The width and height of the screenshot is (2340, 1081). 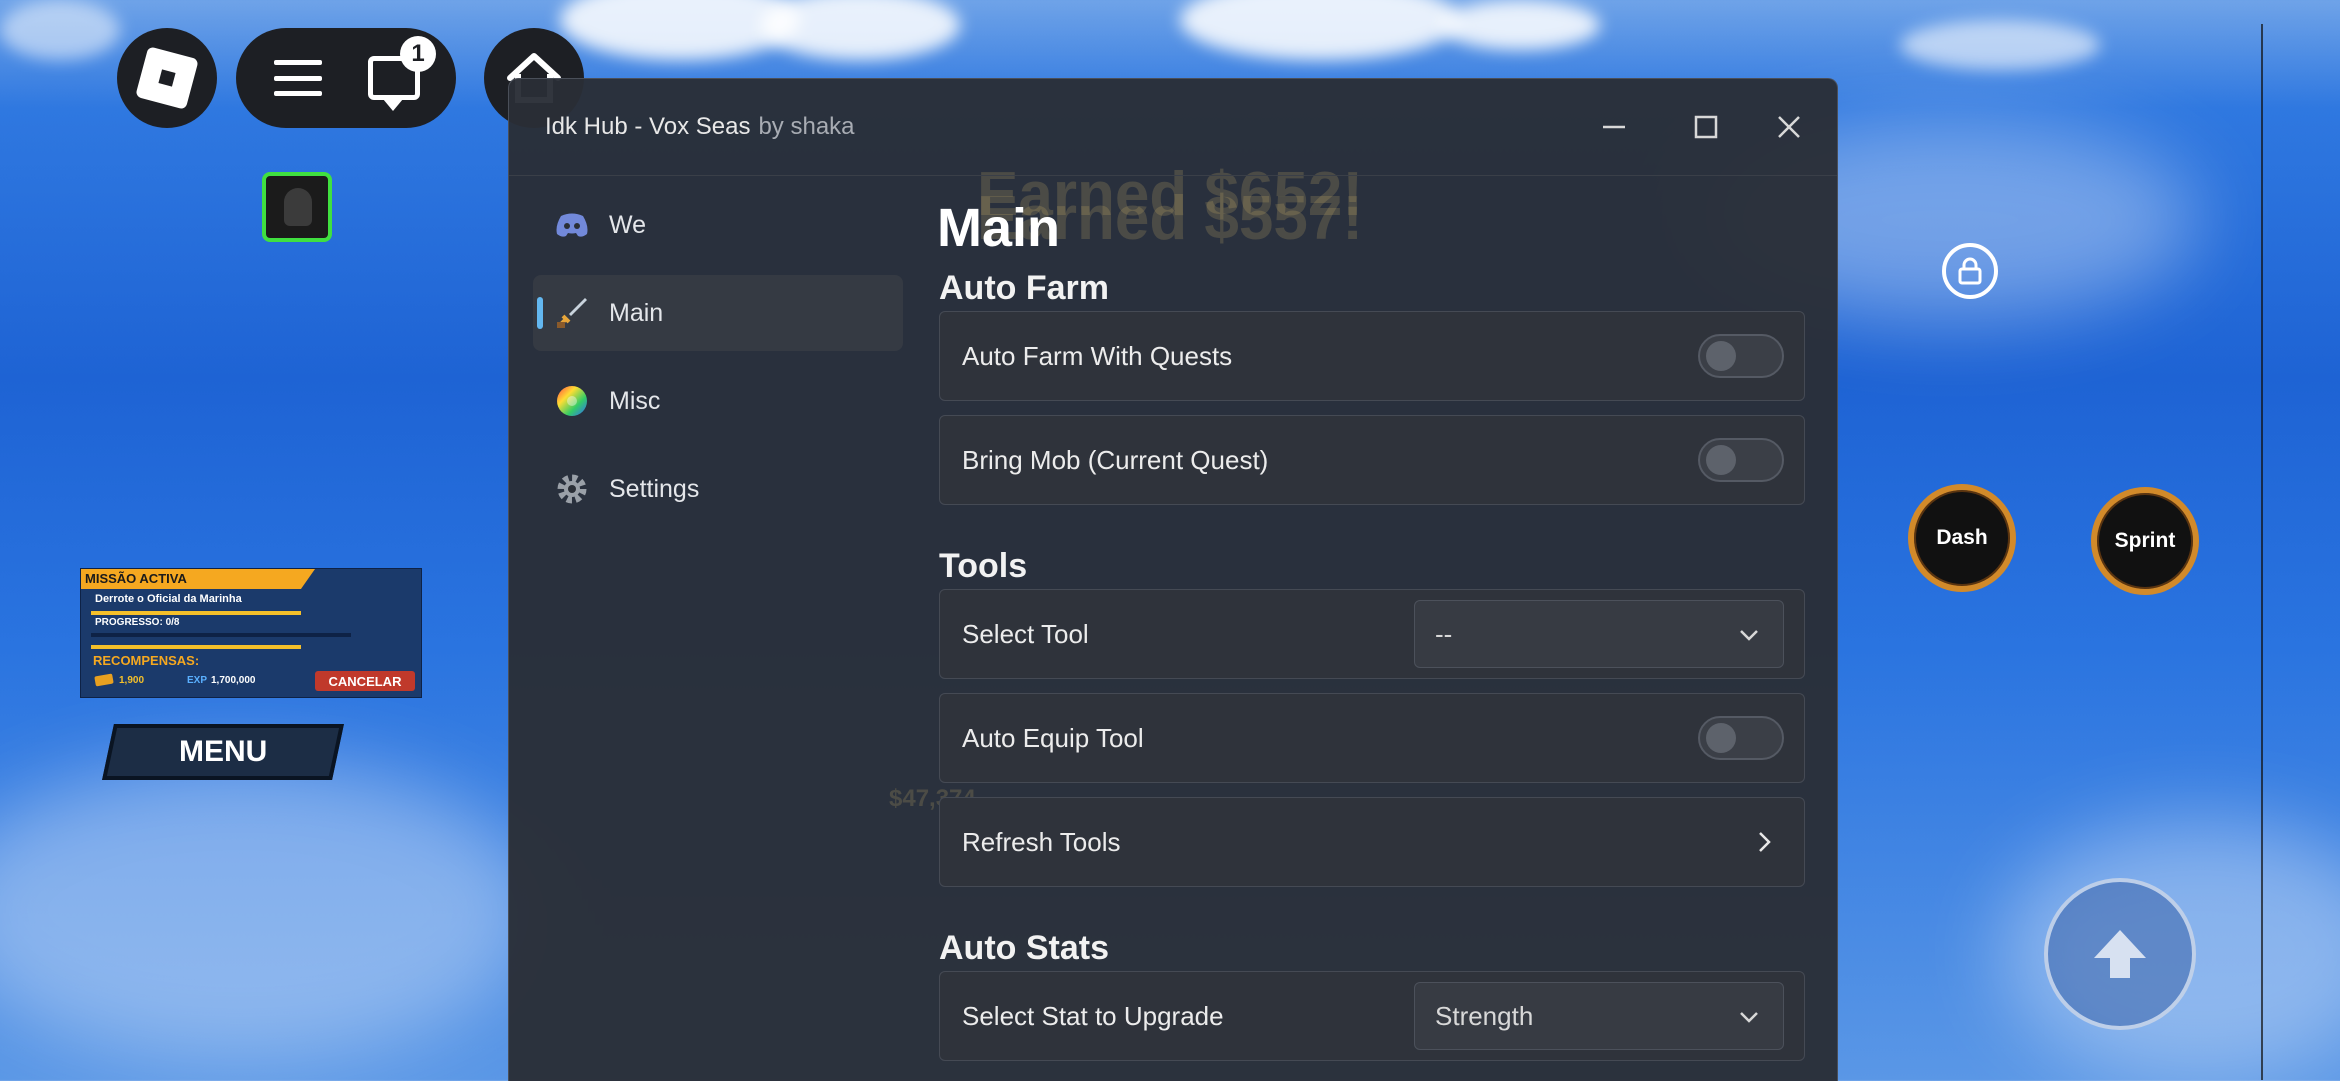 I want to click on jump-button, so click(x=2120, y=954).